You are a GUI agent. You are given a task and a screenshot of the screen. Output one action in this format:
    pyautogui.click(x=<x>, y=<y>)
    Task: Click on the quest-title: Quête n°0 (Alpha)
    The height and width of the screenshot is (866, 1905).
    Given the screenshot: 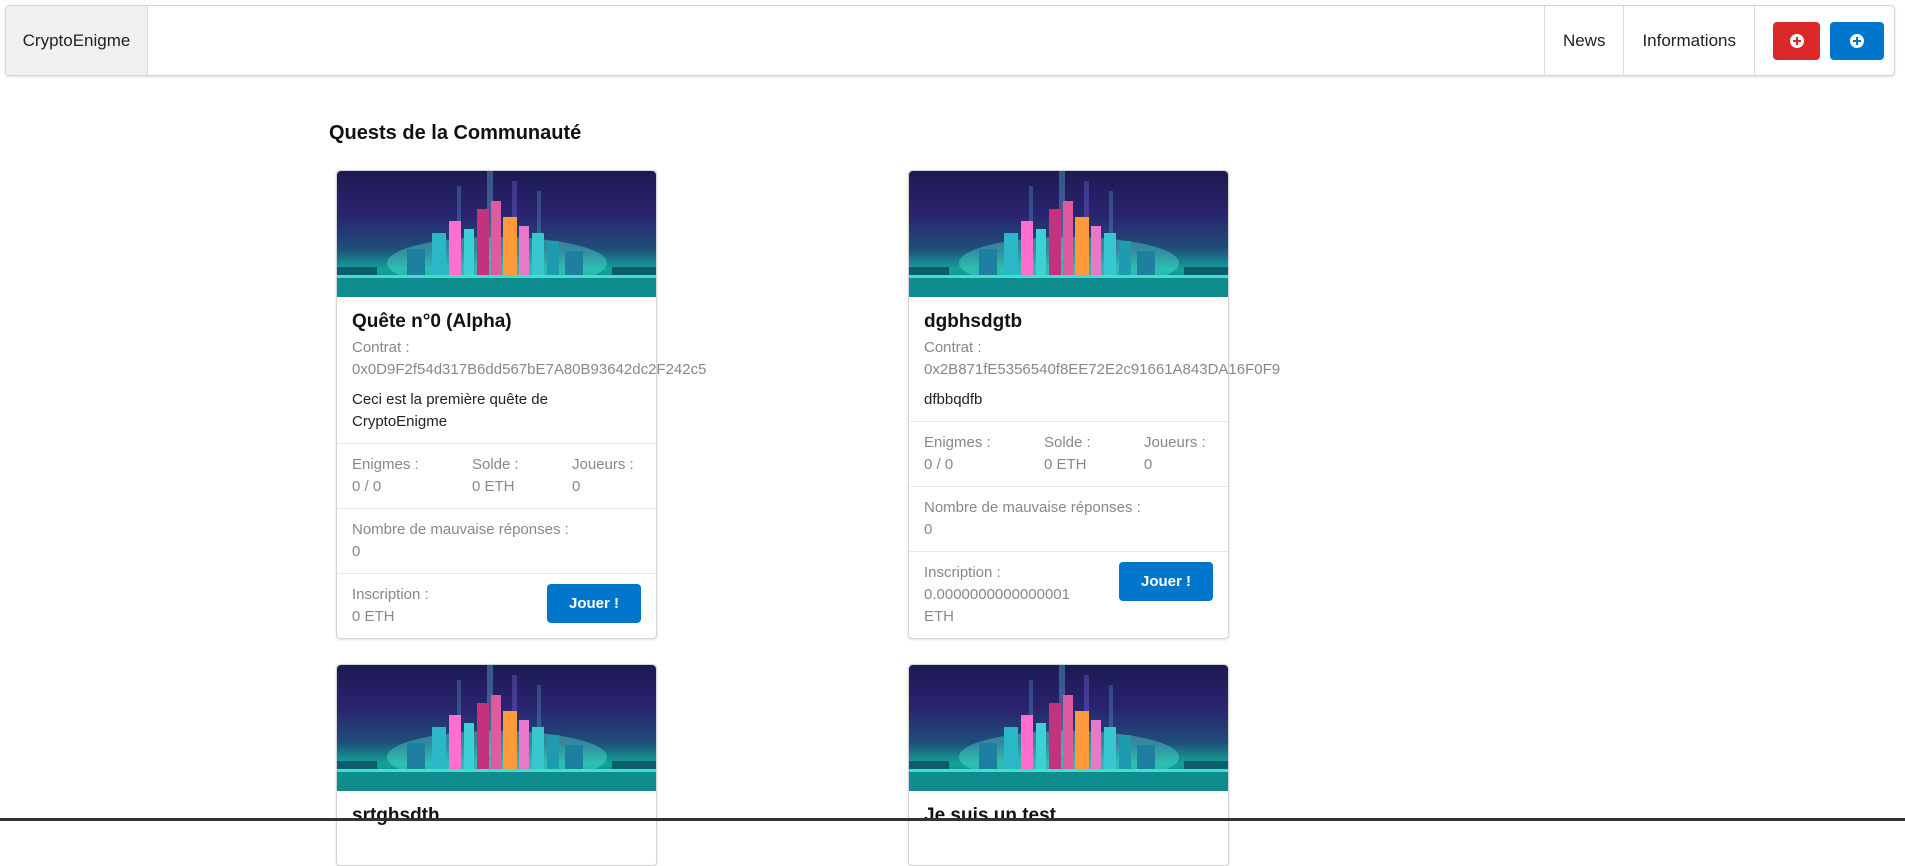 What is the action you would take?
    pyautogui.click(x=432, y=321)
    